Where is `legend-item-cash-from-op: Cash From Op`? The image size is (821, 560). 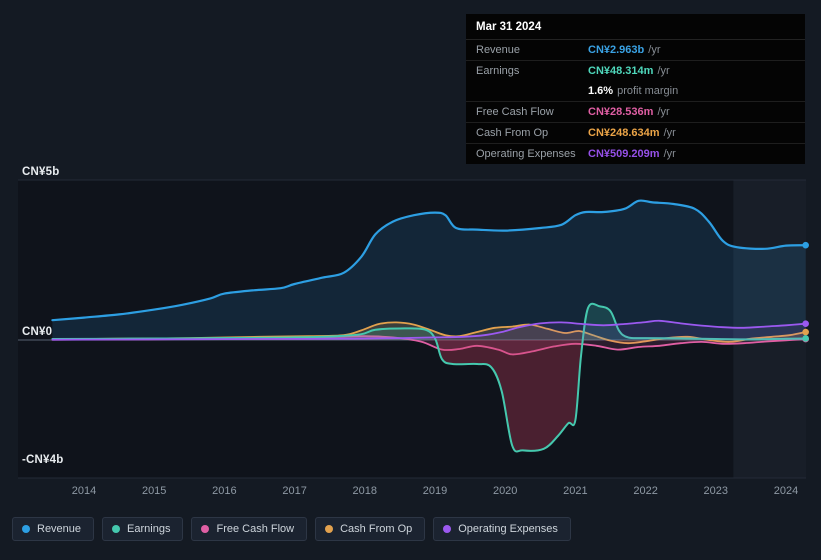
legend-item-cash-from-op: Cash From Op is located at coordinates (370, 529).